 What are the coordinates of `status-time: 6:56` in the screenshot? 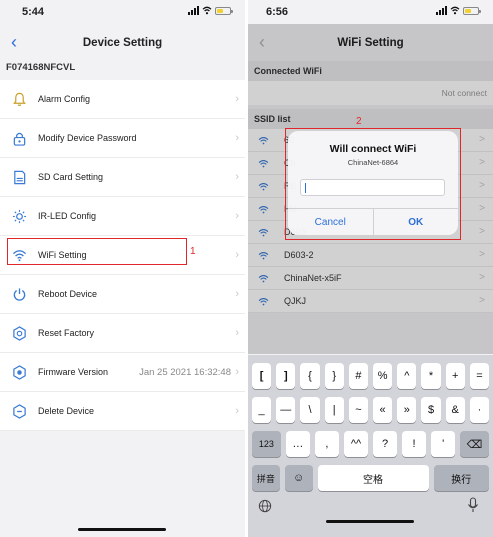 It's located at (277, 12).